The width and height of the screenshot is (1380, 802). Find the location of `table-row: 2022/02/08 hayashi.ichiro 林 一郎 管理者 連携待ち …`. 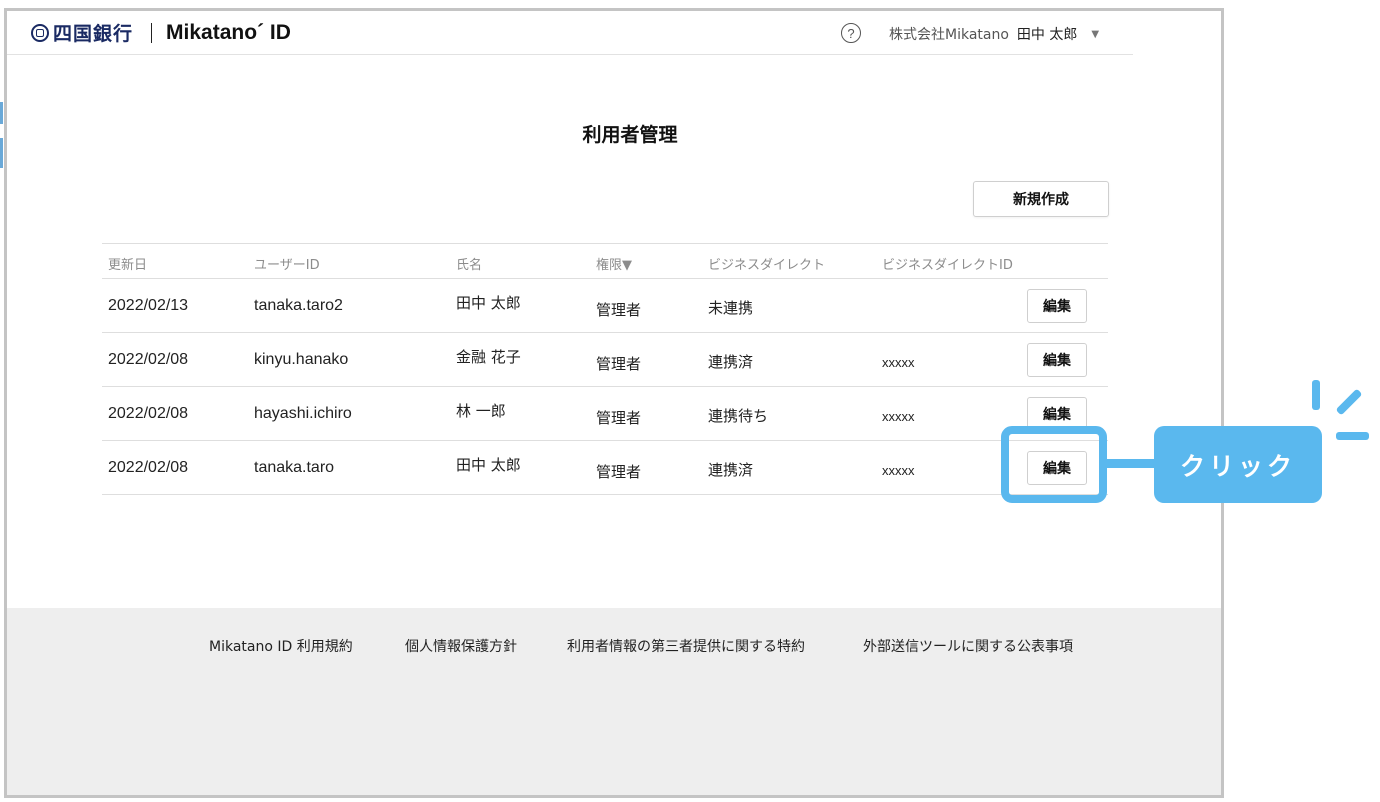

table-row: 2022/02/08 hayashi.ichiro 林 一郎 管理者 連携待ち … is located at coordinates (605, 414).